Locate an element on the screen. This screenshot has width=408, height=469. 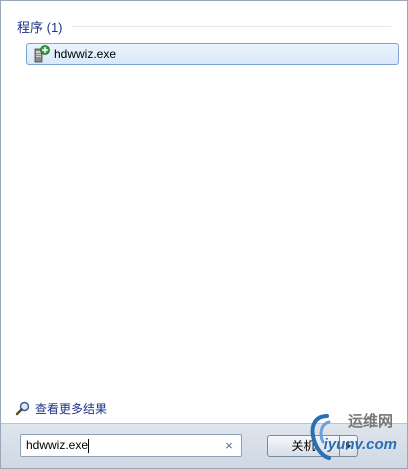
see-more-results-label: 查看更多结果 is located at coordinates (71, 408).